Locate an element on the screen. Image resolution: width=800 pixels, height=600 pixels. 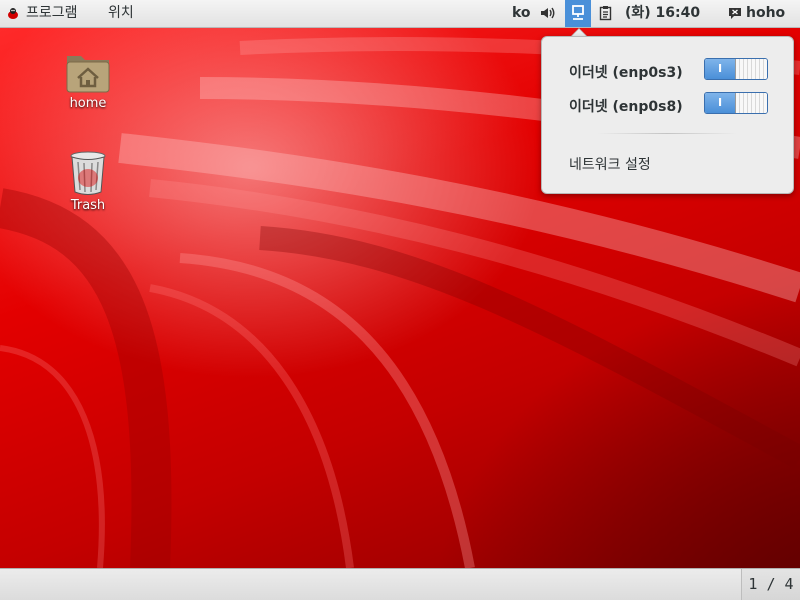
top-panel: 프로그램 위치 ko (화) 16:40 hoho is located at coordinates (400, 14).